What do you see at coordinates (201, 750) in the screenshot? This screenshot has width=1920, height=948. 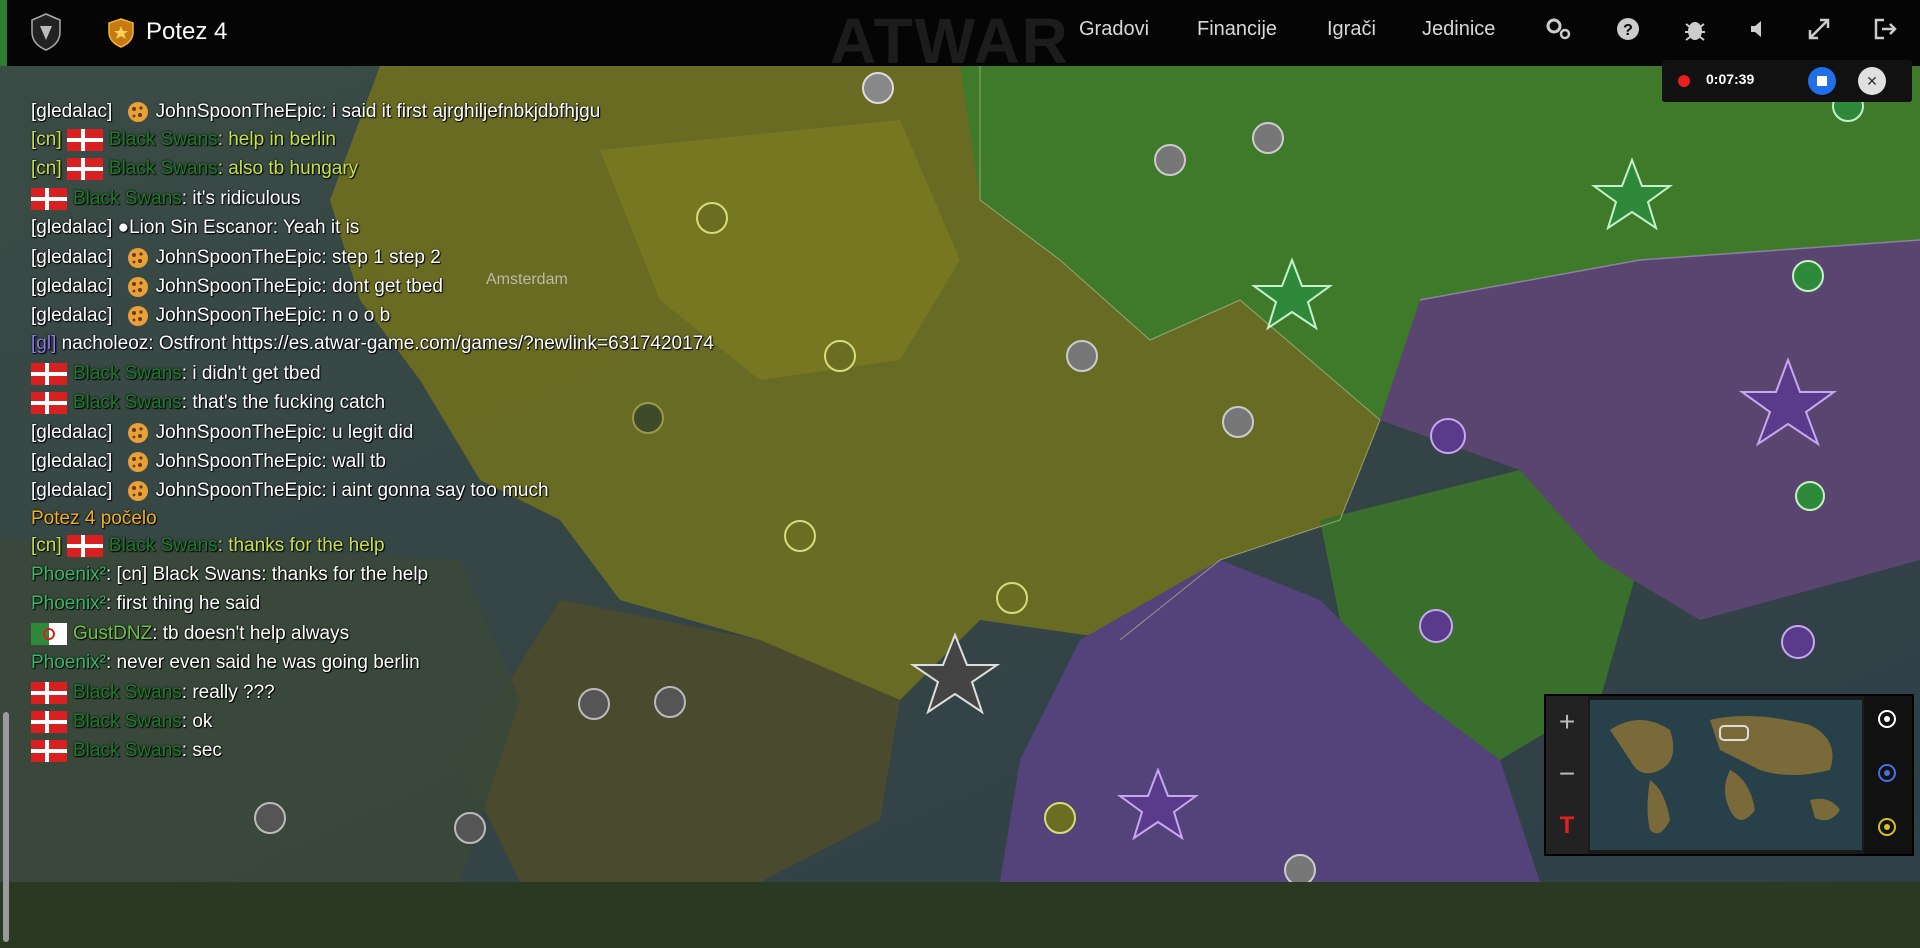 I see `chat-message-text: : sec` at bounding box center [201, 750].